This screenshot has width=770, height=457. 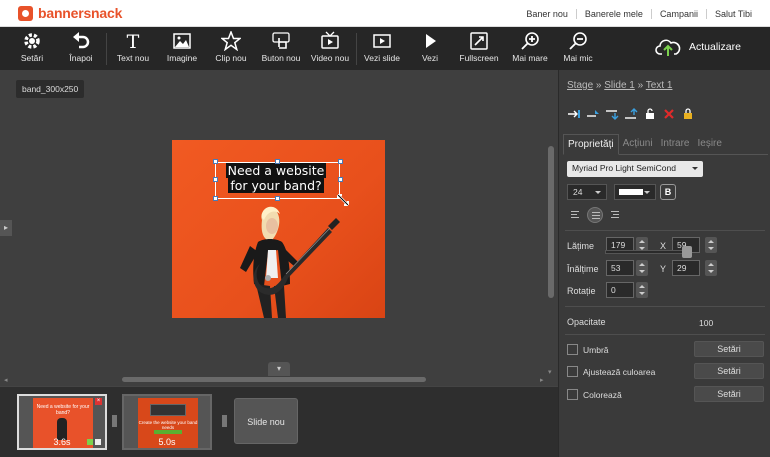 I want to click on colorize-label: Colorează, so click(x=602, y=395).